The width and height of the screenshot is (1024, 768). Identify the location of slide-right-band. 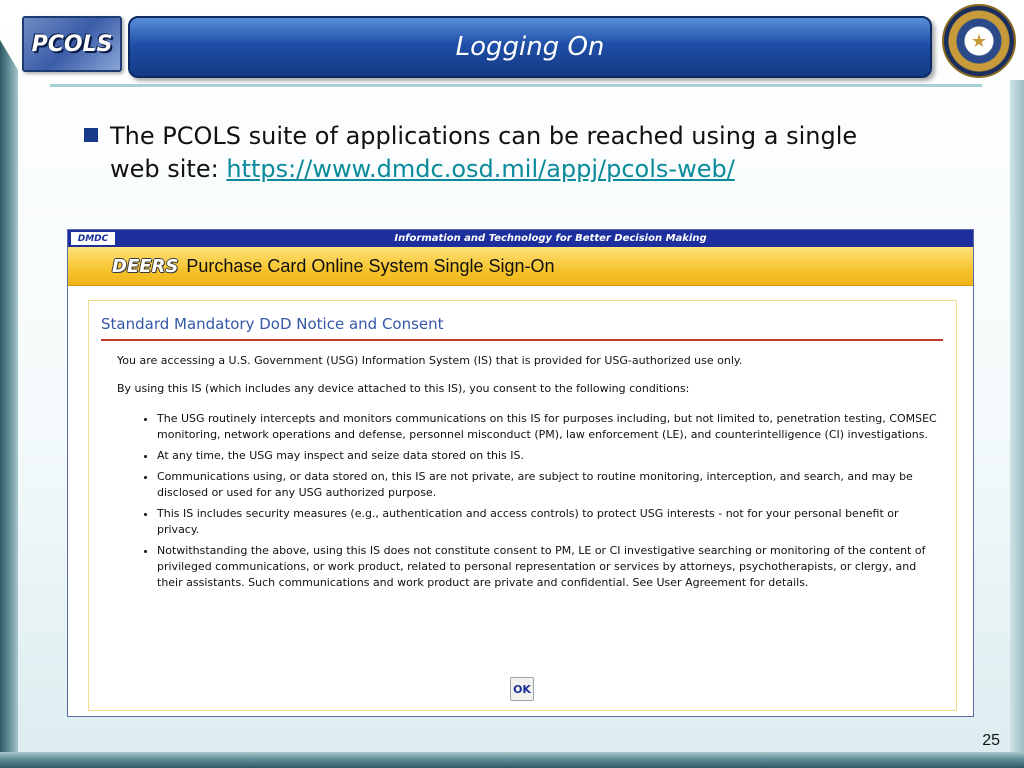
(1017, 424).